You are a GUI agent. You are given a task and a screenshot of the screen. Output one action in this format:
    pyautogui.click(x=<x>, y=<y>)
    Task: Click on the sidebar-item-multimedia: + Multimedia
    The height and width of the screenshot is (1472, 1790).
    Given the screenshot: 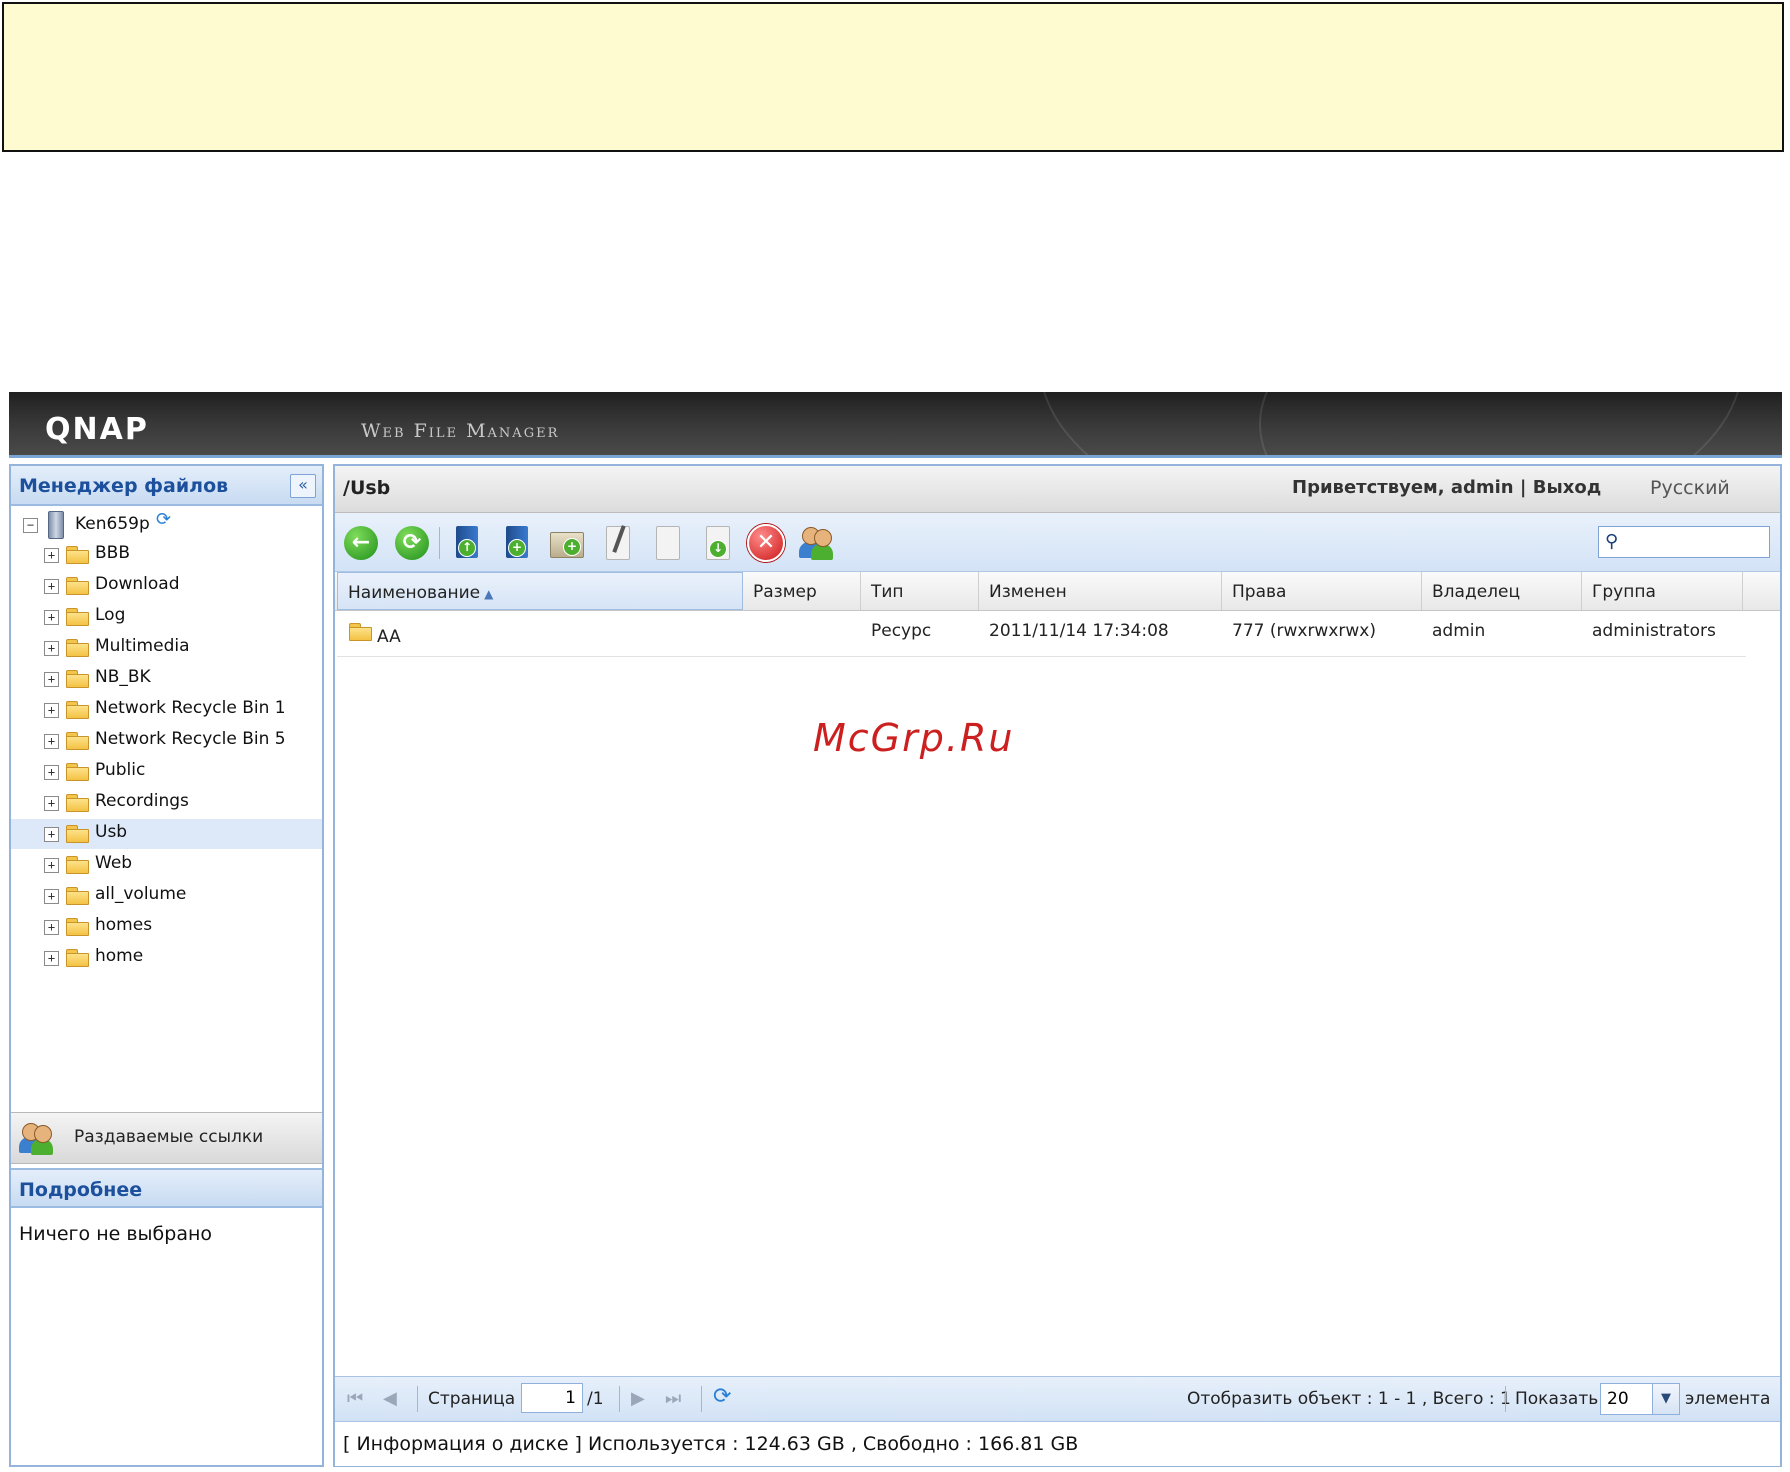 What is the action you would take?
    pyautogui.click(x=166, y=648)
    